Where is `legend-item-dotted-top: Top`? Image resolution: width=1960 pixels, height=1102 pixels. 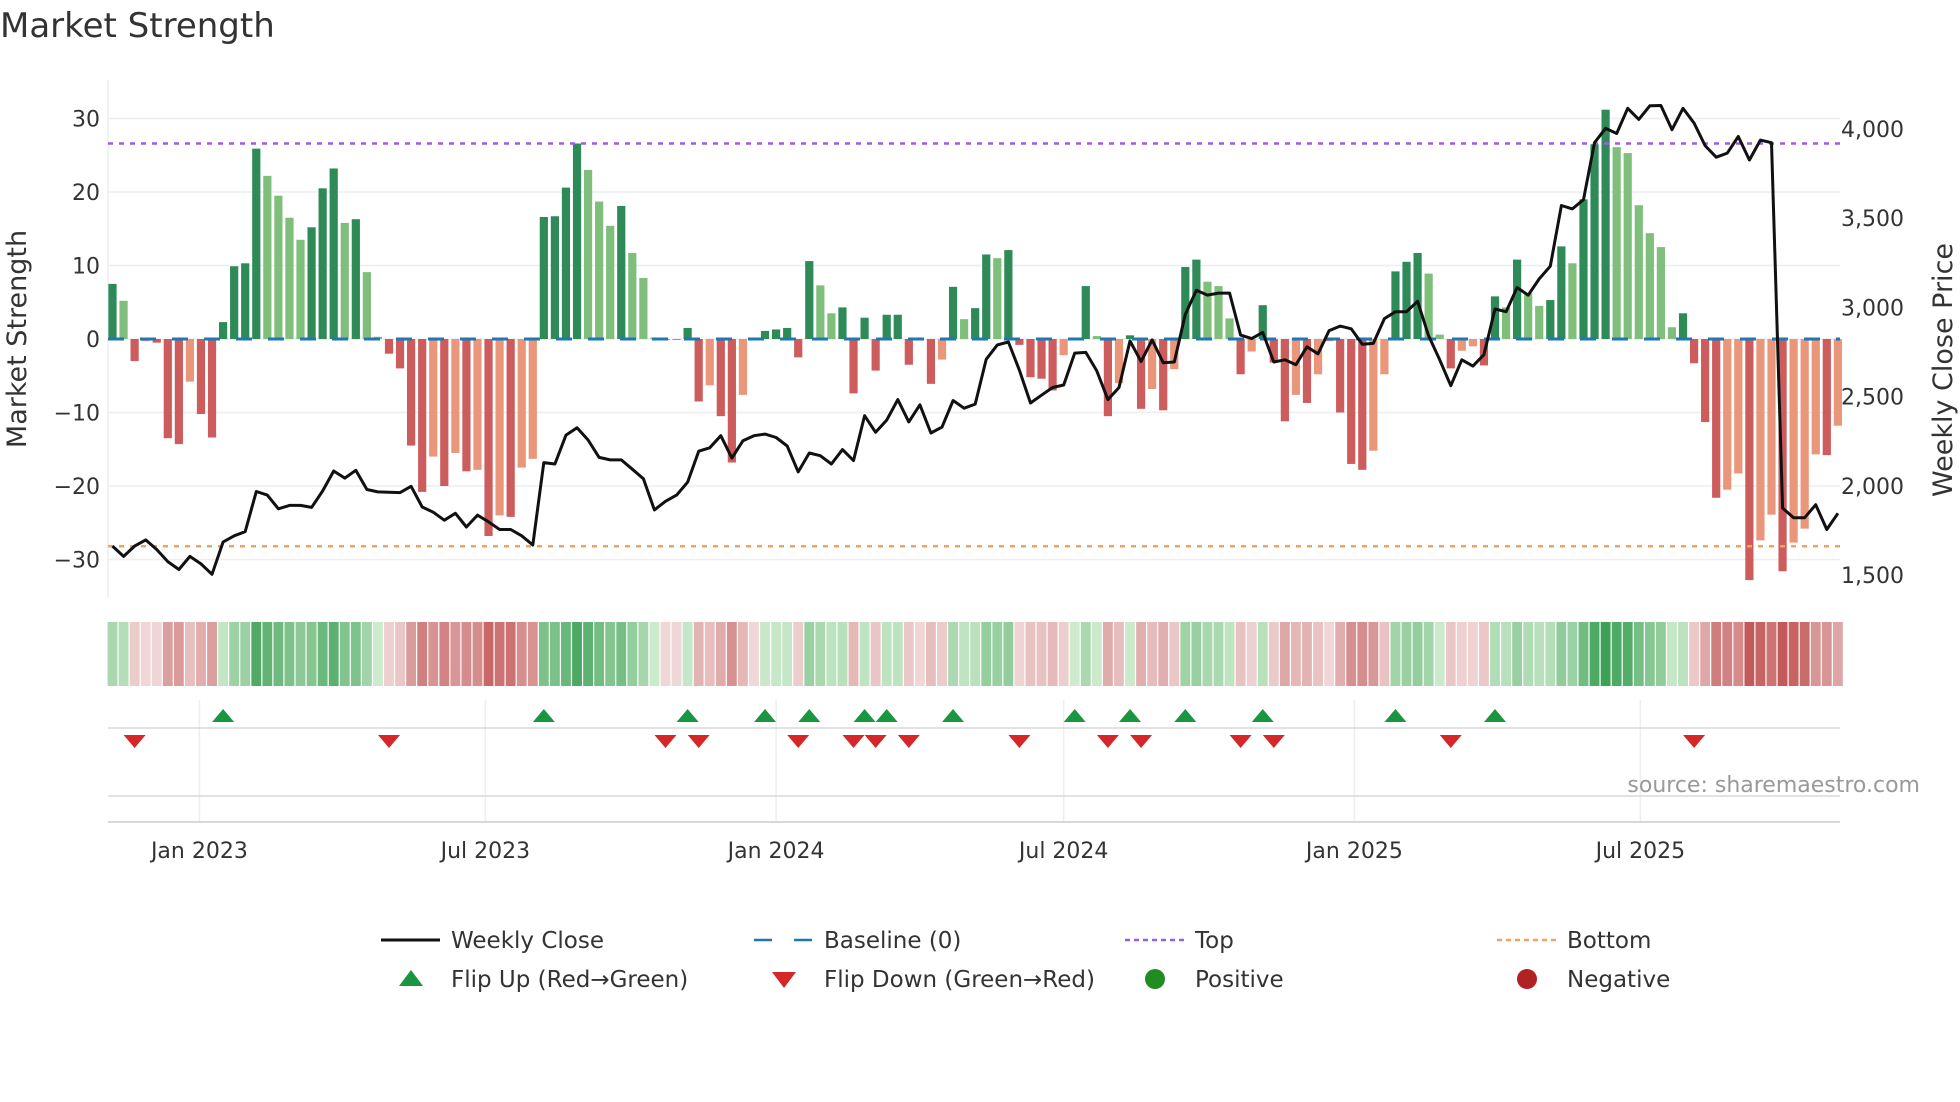
legend-item-dotted-top: Top is located at coordinates (1179, 941).